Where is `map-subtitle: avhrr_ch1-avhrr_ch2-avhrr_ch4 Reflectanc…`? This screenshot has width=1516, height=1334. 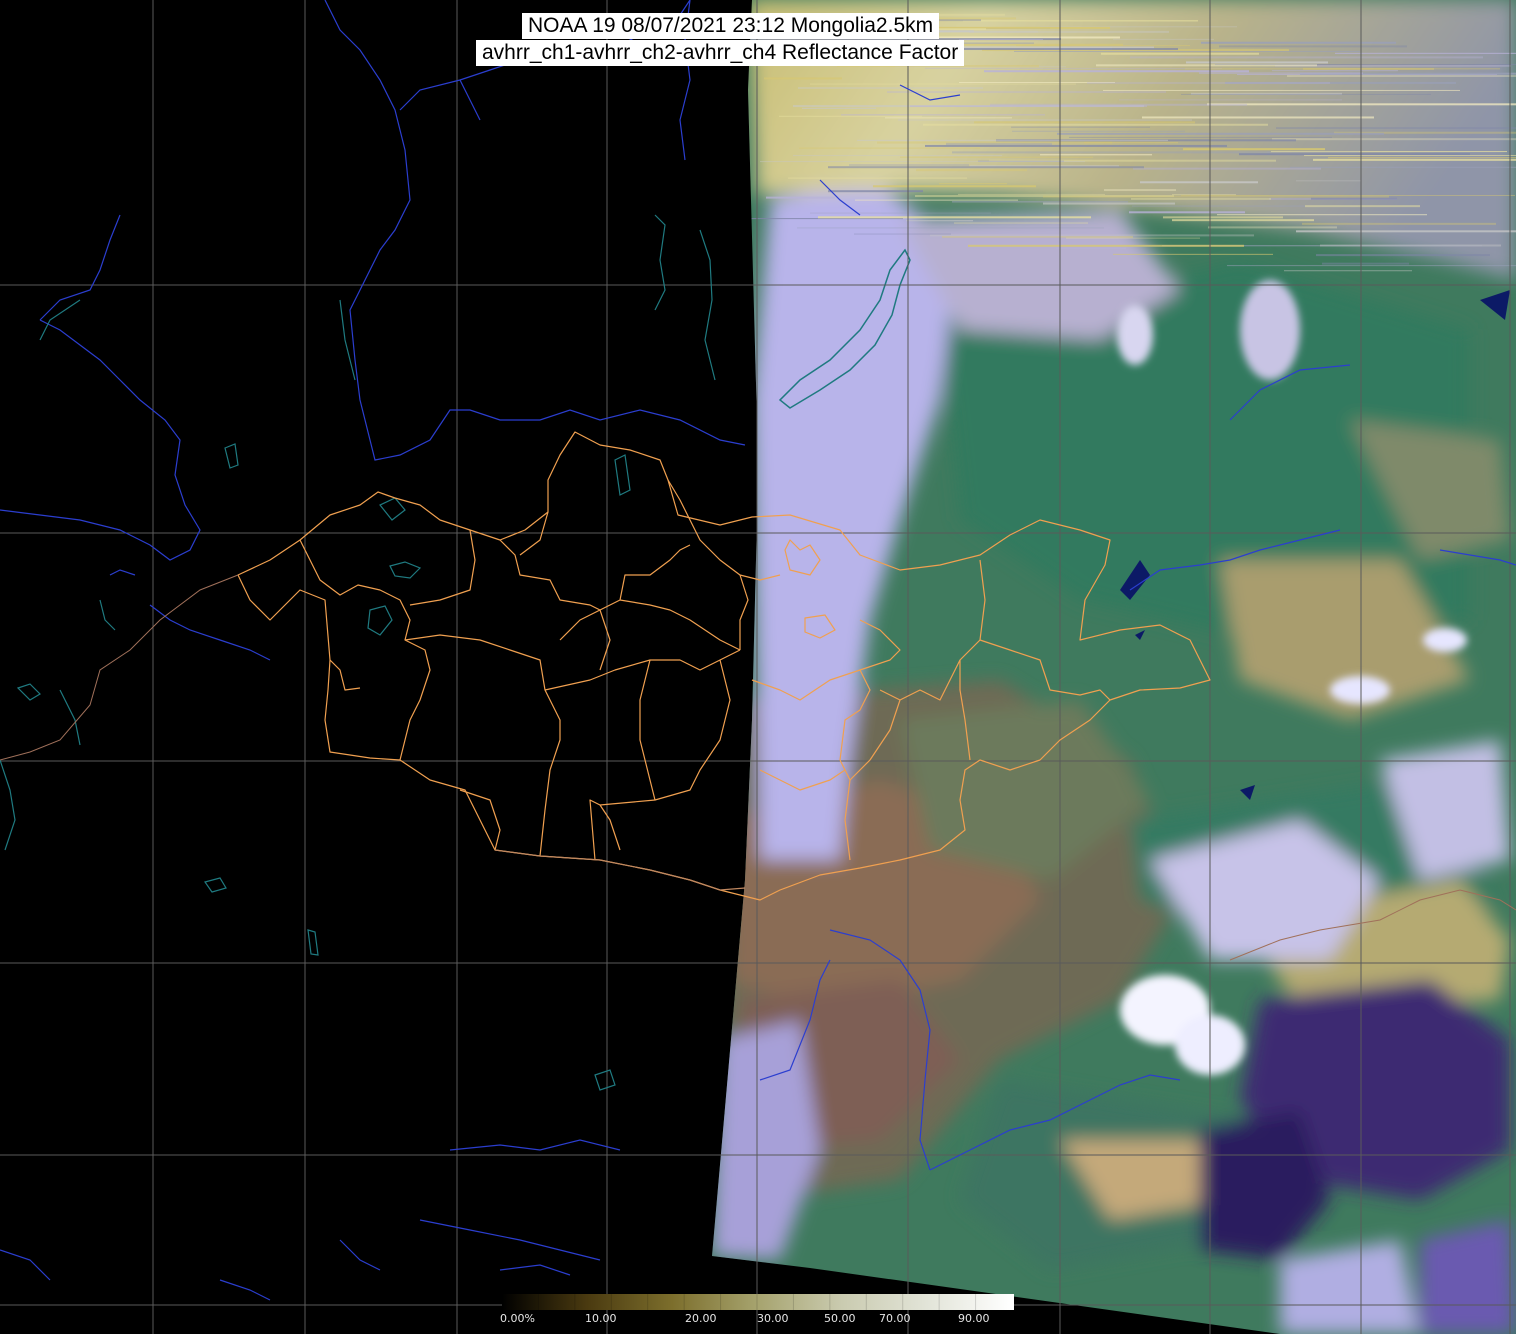
map-subtitle: avhrr_ch1-avhrr_ch2-avhrr_ch4 Reflectanc… is located at coordinates (720, 53).